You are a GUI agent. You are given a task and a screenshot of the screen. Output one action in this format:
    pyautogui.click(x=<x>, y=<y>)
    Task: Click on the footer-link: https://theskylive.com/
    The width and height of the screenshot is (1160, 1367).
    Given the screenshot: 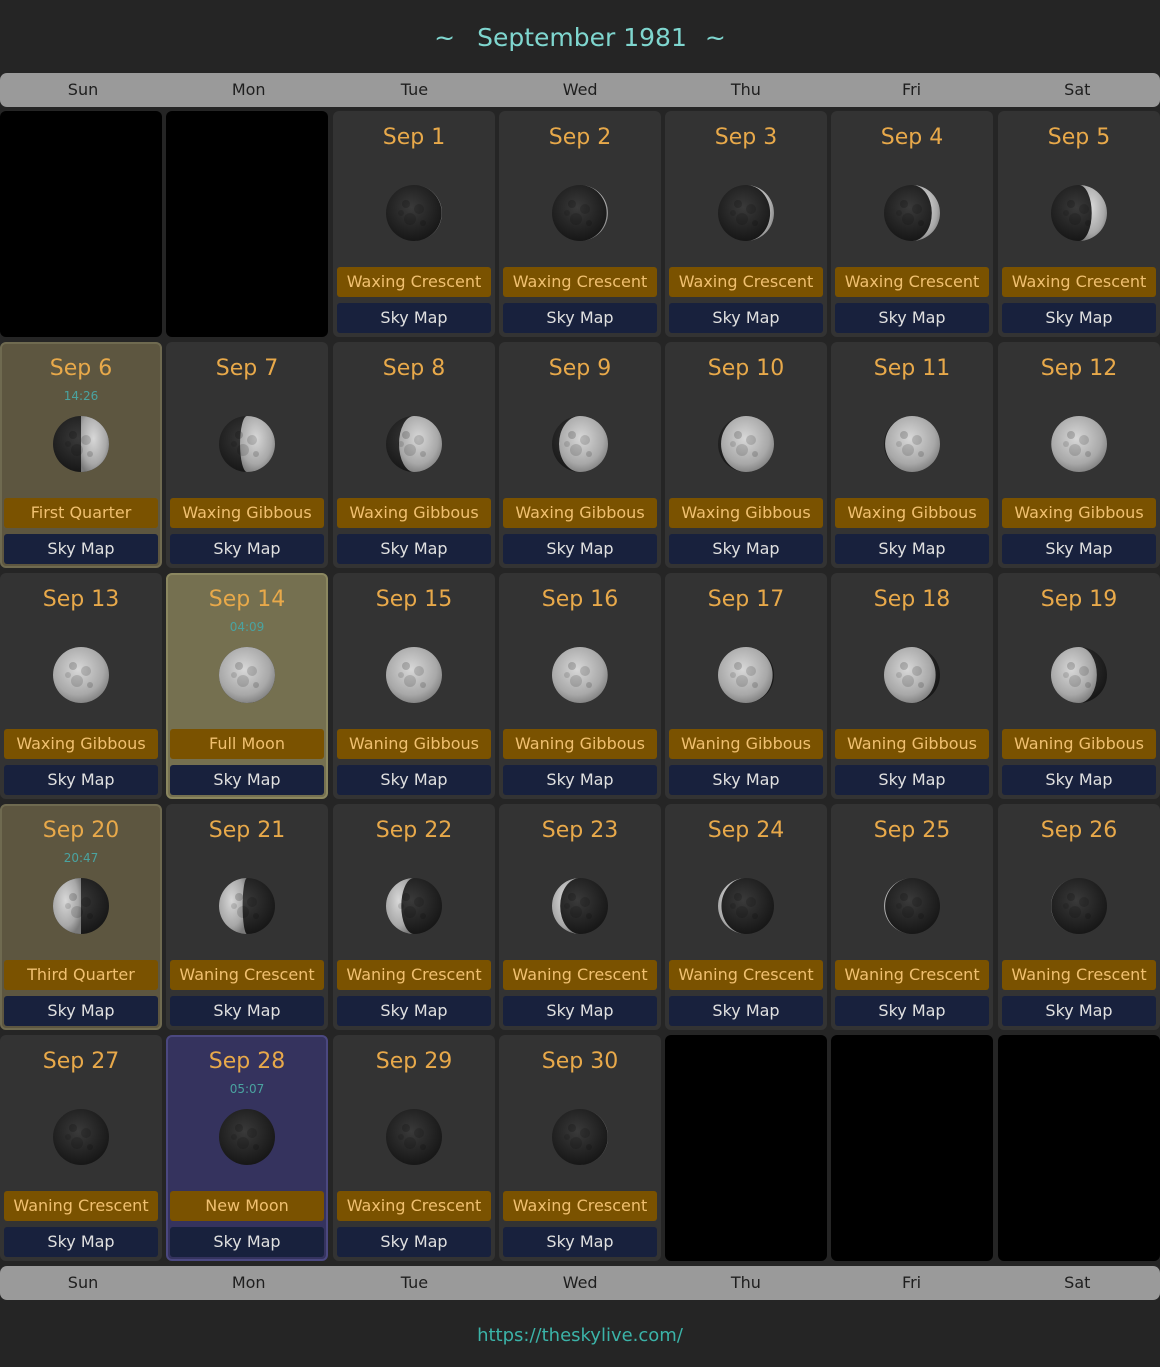 What is the action you would take?
    pyautogui.click(x=580, y=1336)
    